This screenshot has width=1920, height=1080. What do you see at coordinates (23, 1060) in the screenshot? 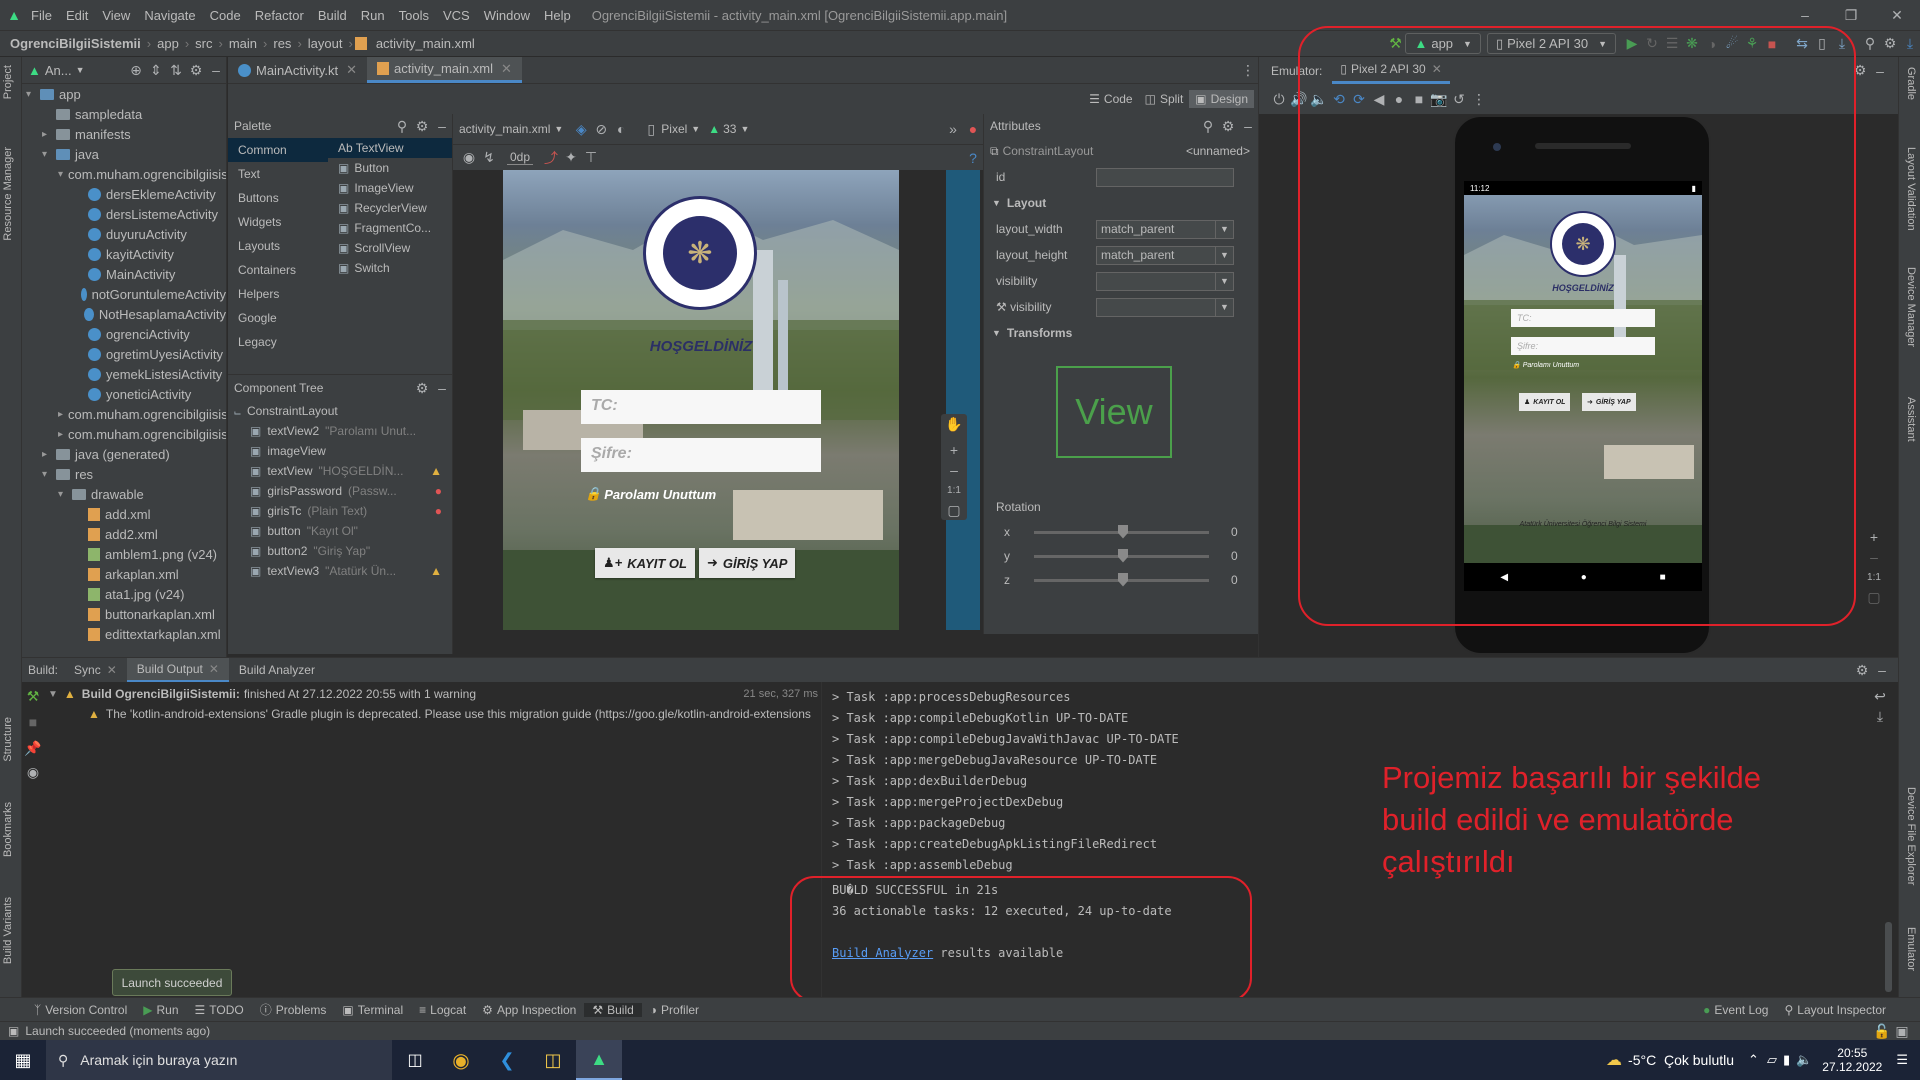
I see `windows-start-icon: ▦` at bounding box center [23, 1060].